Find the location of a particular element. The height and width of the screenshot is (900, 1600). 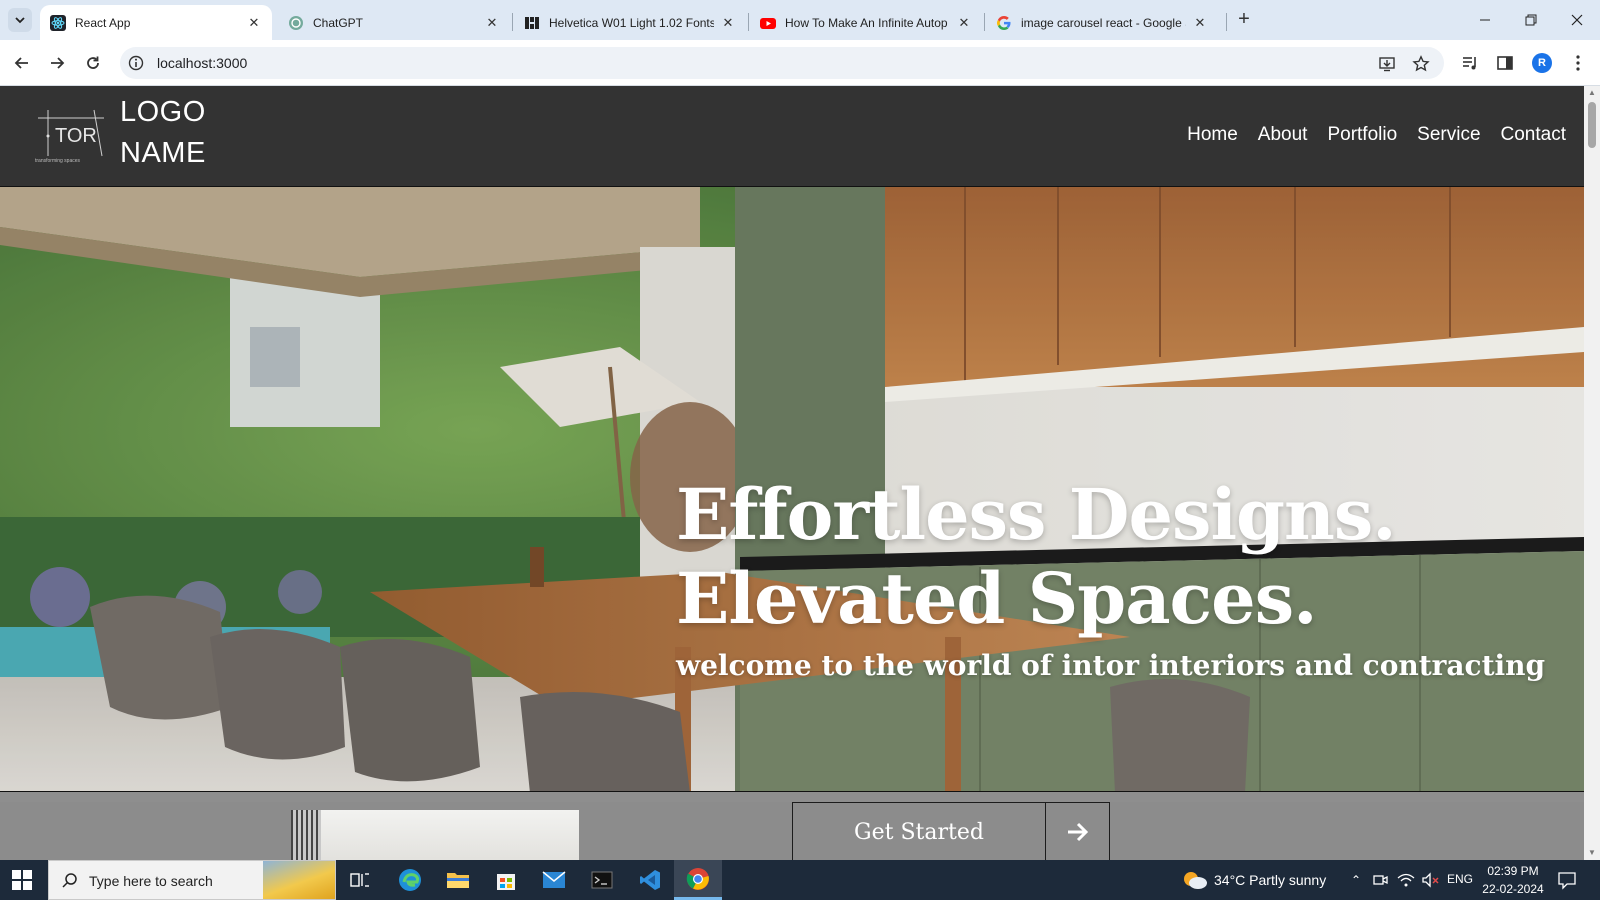

get-started-button: Get Started is located at coordinates (951, 831).